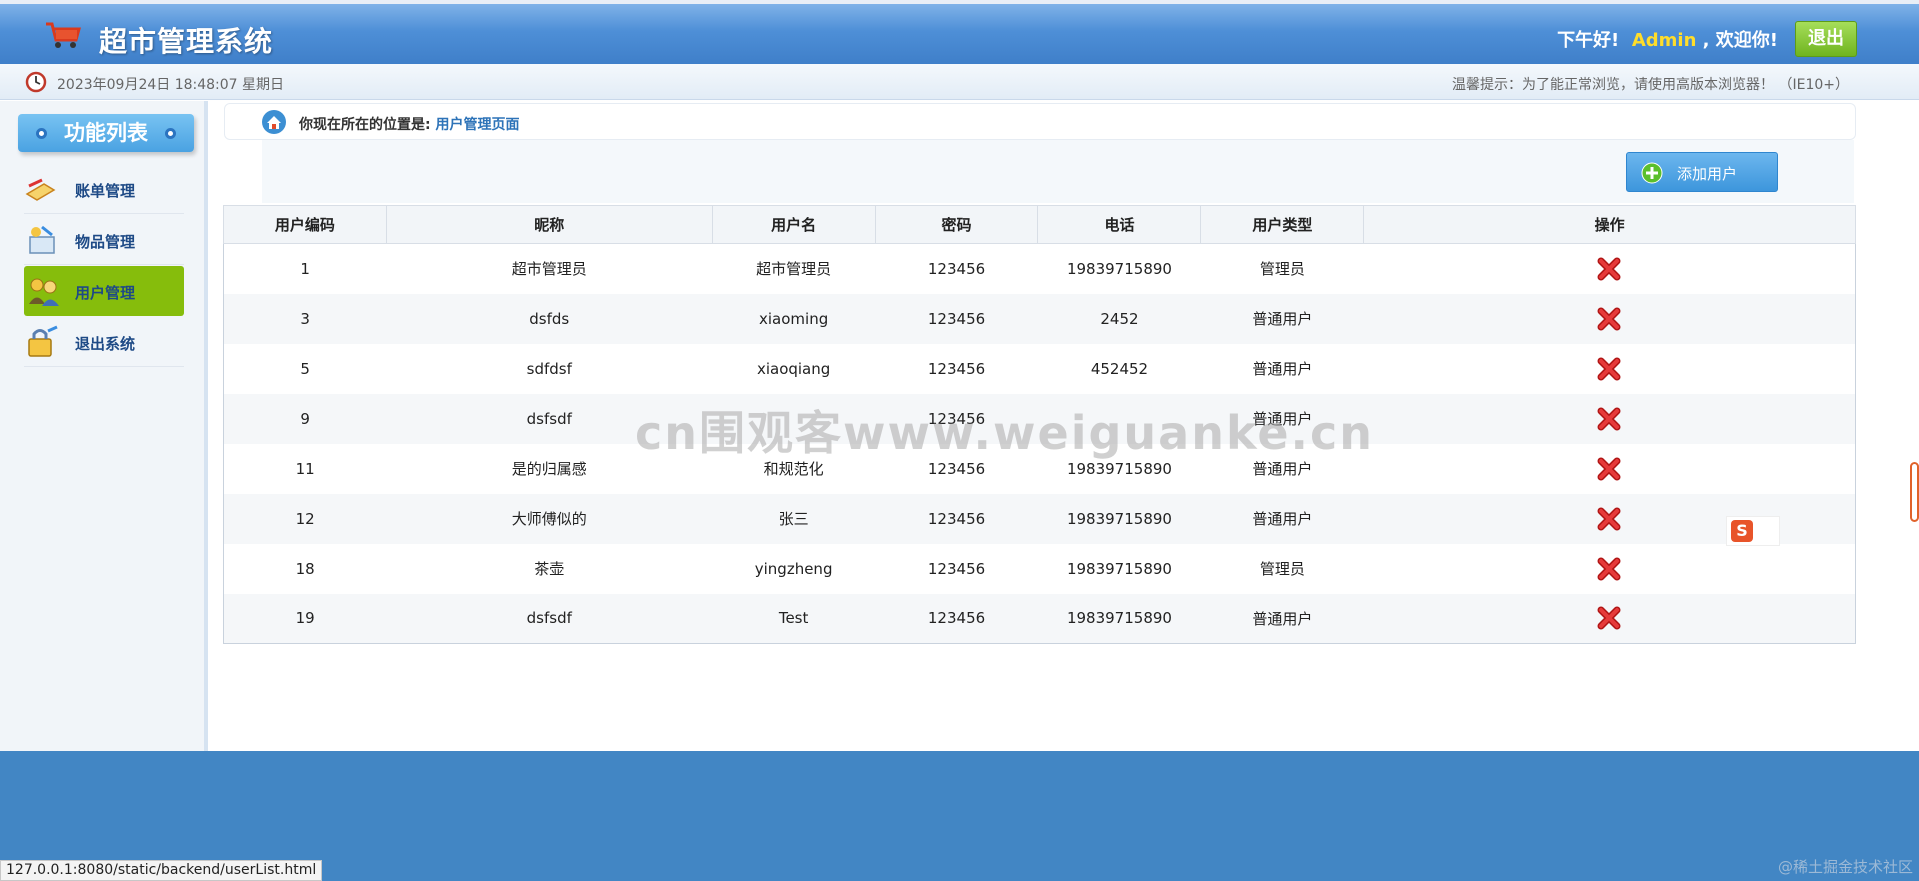  What do you see at coordinates (1740, 40) in the screenshot?
I see `greeting-suffix: , 欢迎你!` at bounding box center [1740, 40].